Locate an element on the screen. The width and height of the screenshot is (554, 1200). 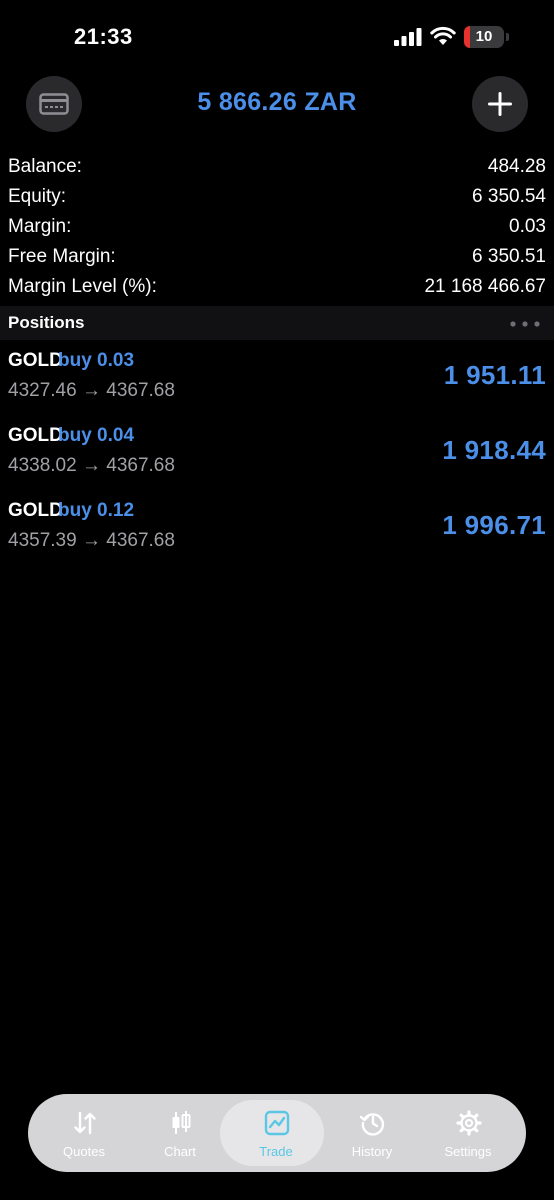
tab-label: History is located at coordinates (372, 1151).